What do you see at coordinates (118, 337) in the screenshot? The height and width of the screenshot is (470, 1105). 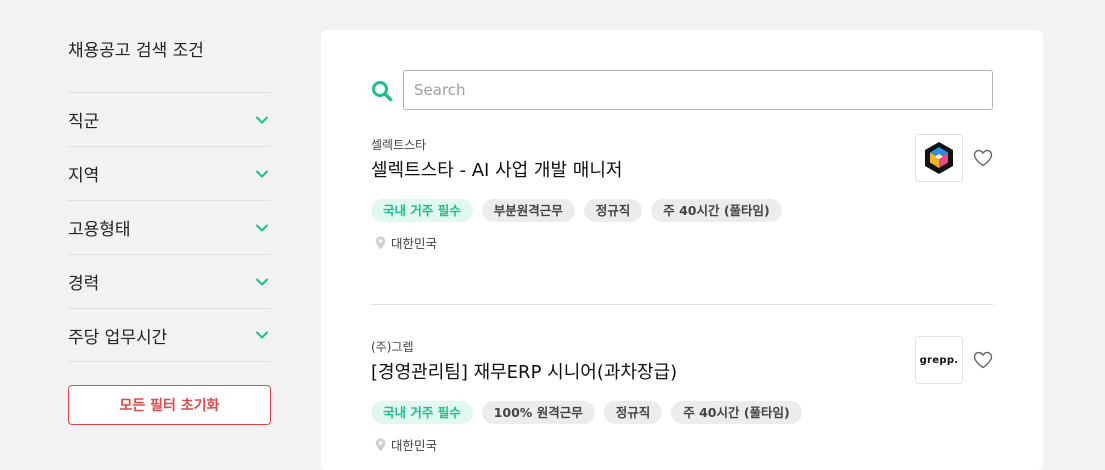 I see `filter-label: 주당 업무시간` at bounding box center [118, 337].